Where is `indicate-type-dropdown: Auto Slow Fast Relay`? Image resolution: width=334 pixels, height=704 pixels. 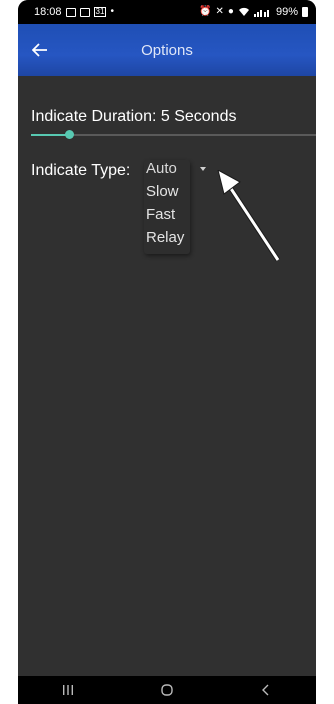
indicate-type-dropdown: Auto Slow Fast Relay is located at coordinates (167, 207).